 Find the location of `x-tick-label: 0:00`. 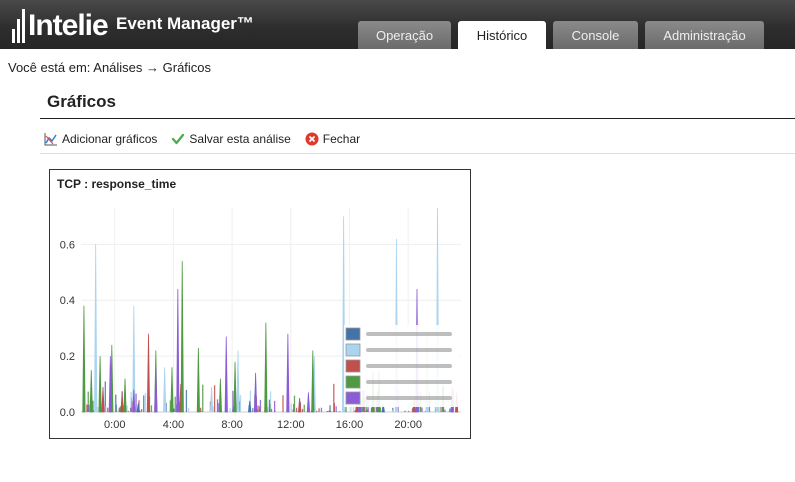

x-tick-label: 0:00 is located at coordinates (114, 425).